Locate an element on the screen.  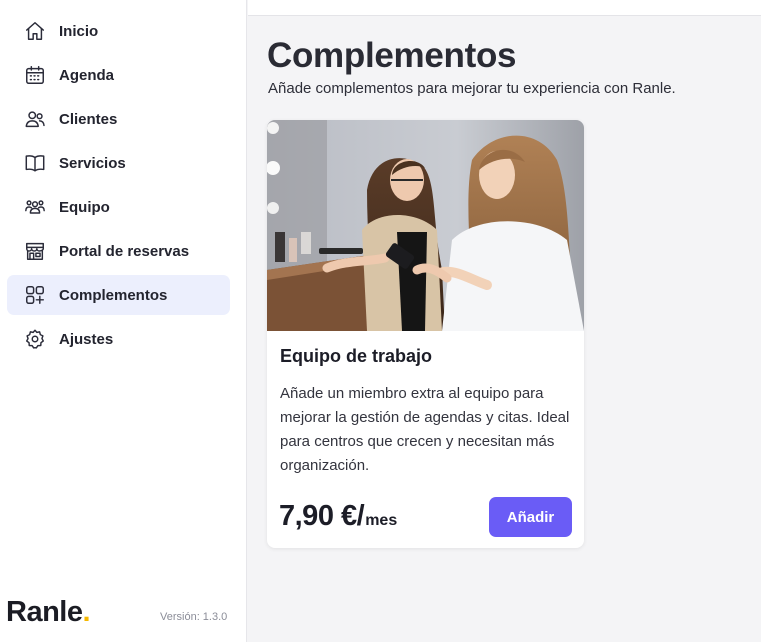
add-on-price: 7,90 €/ mes is located at coordinates (338, 516).